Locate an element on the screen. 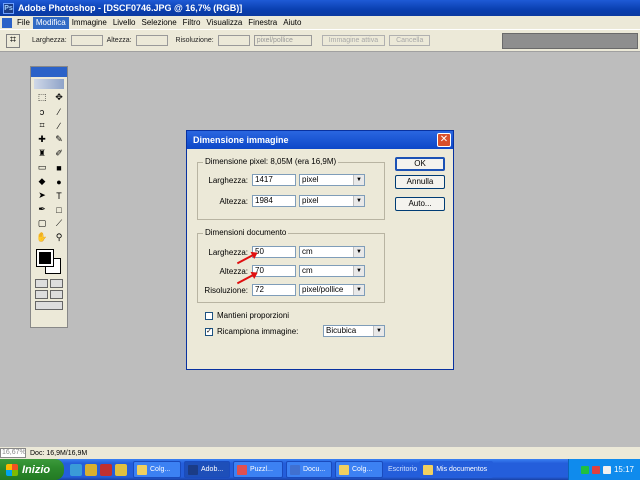 The image size is (640, 480). front-image-button: Immagine attiva is located at coordinates (353, 40).